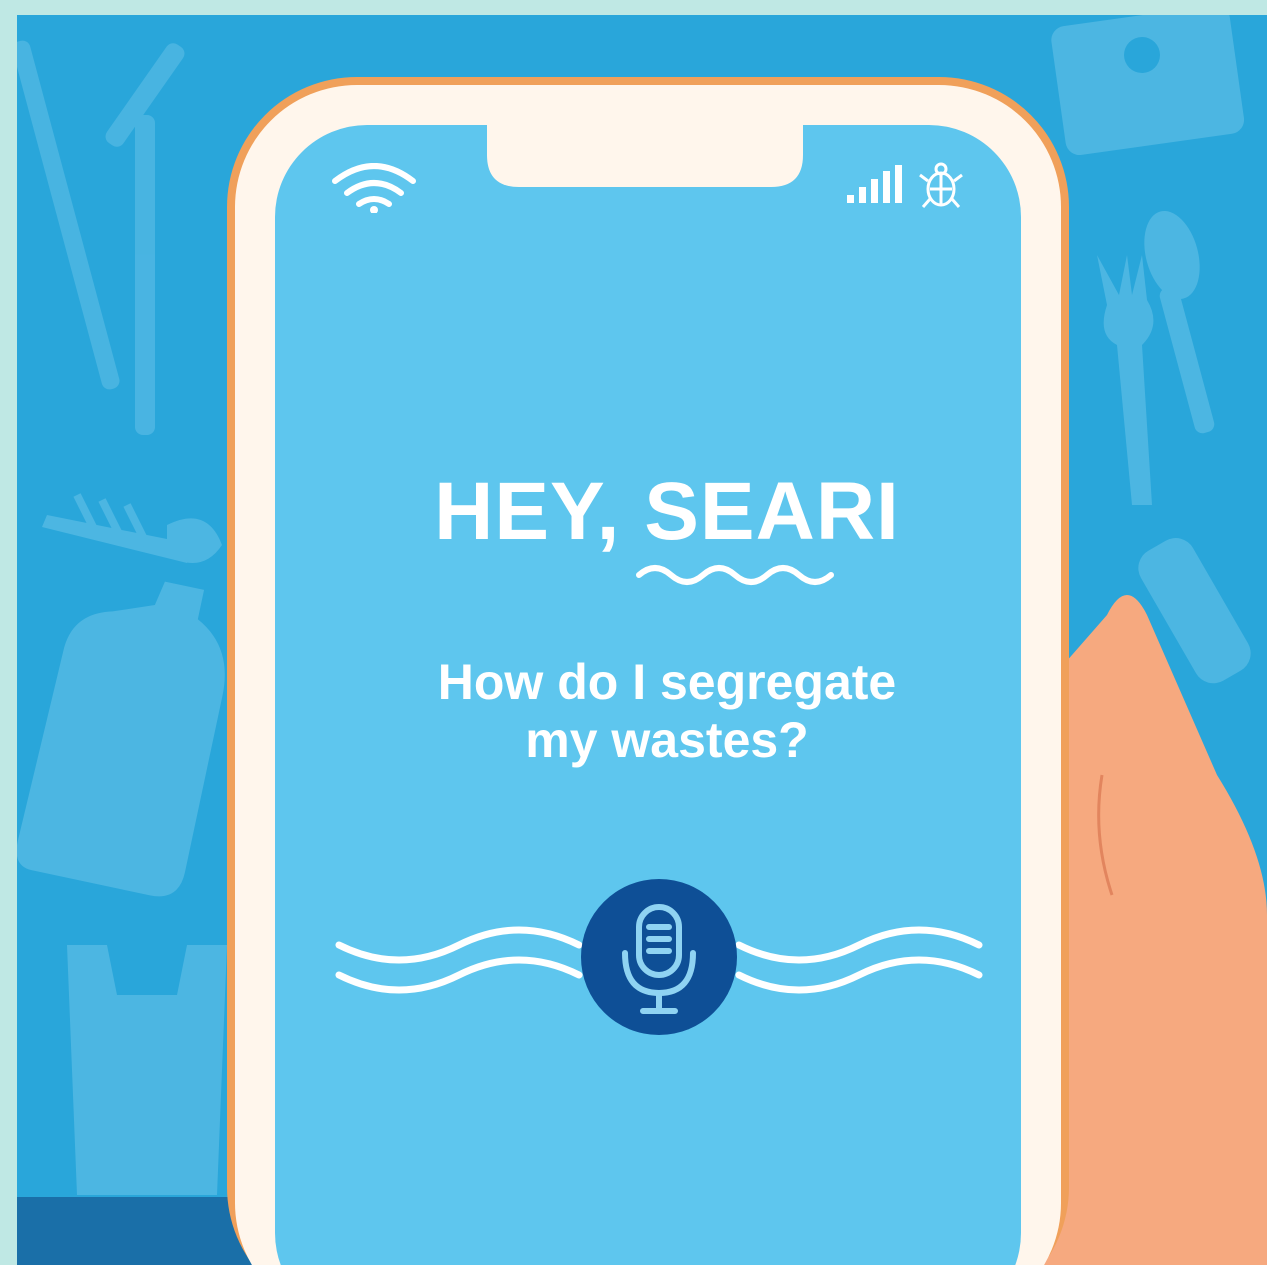 The width and height of the screenshot is (1267, 1265). I want to click on question-text: How do I segregate my wastes?, so click(667, 711).